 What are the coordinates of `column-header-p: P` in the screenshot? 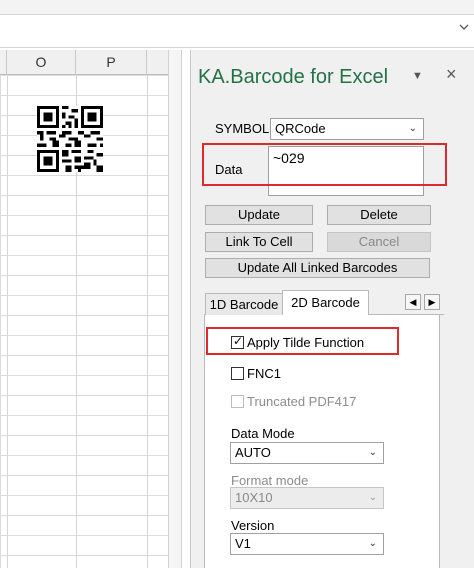 It's located at (111, 62).